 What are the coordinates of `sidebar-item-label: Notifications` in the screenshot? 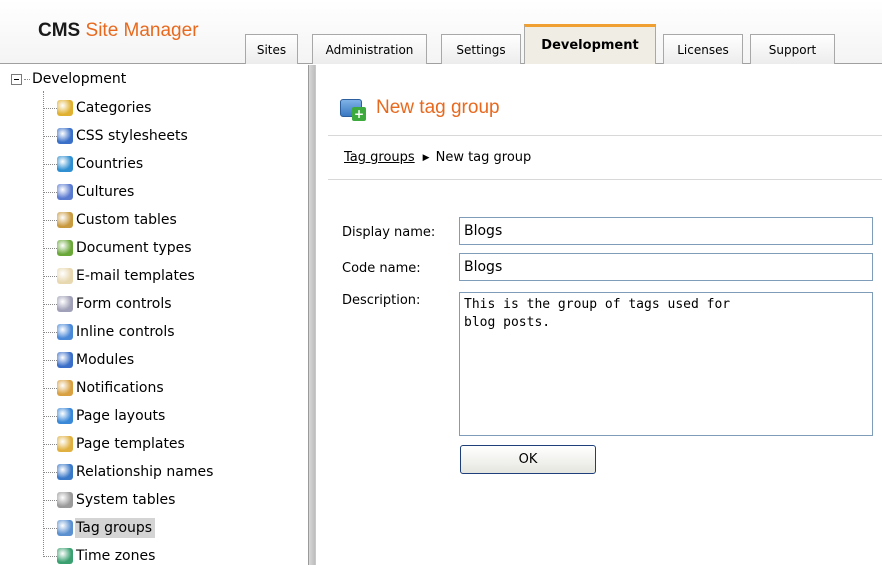 It's located at (120, 388).